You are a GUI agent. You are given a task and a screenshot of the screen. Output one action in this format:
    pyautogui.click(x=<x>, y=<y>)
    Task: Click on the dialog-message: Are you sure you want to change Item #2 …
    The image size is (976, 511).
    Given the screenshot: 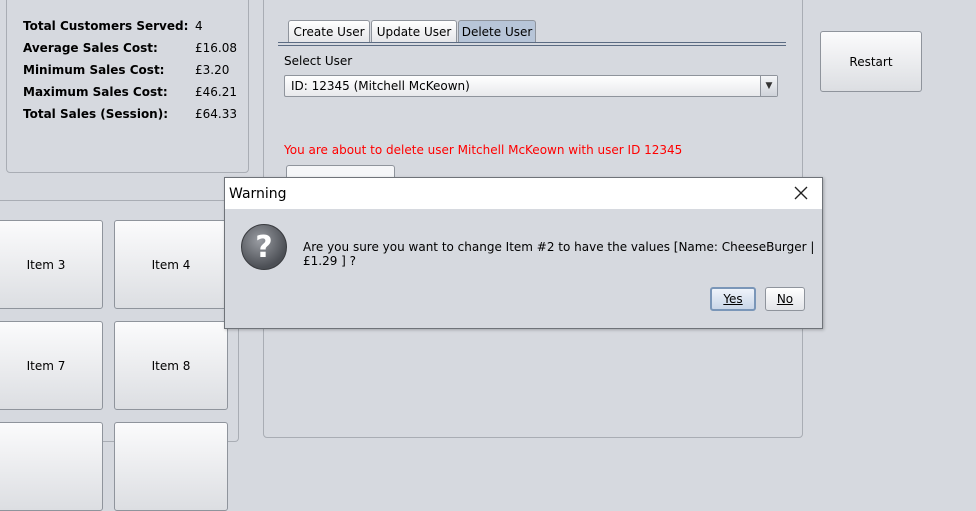 What is the action you would take?
    pyautogui.click(x=559, y=254)
    